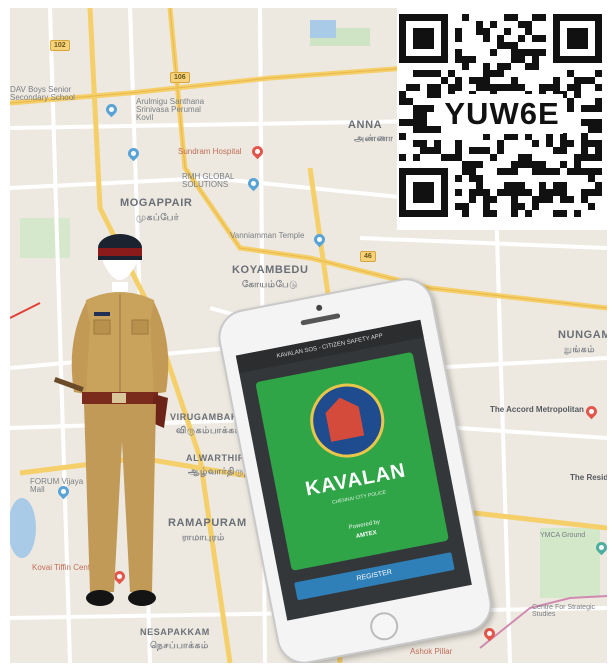 This screenshot has height=671, width=611. I want to click on area-label-koyambedu-tamil: கோயம்பேடு, so click(270, 284).